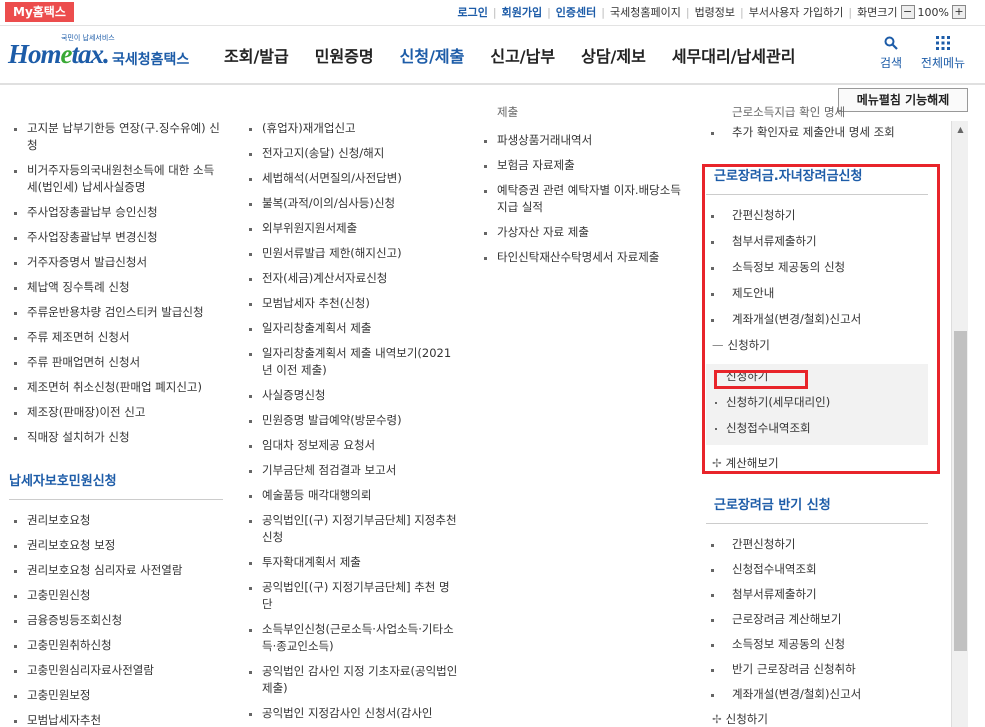 Image resolution: width=985 pixels, height=727 pixels. I want to click on cert-center-link: 인증센터, so click(576, 12).